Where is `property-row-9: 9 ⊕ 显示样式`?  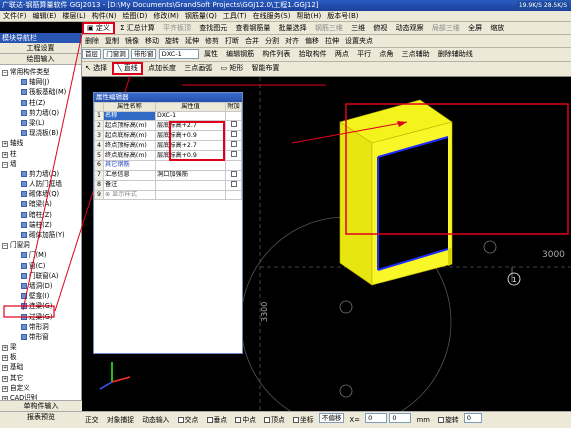 property-row-9: 9 ⊕ 显示样式 is located at coordinates (168, 194).